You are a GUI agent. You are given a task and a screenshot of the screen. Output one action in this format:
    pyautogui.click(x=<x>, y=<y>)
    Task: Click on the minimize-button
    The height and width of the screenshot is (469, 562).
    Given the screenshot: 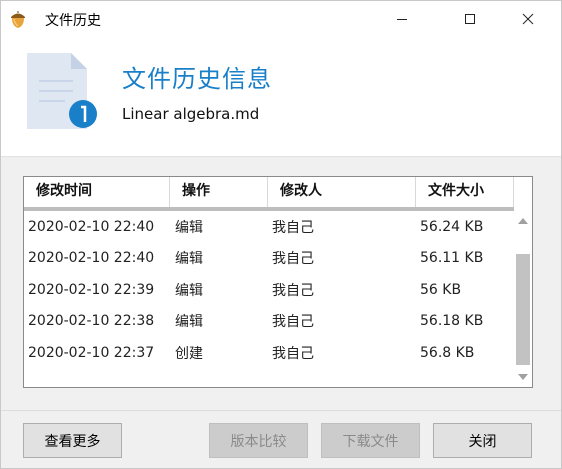 What is the action you would take?
    pyautogui.click(x=402, y=19)
    